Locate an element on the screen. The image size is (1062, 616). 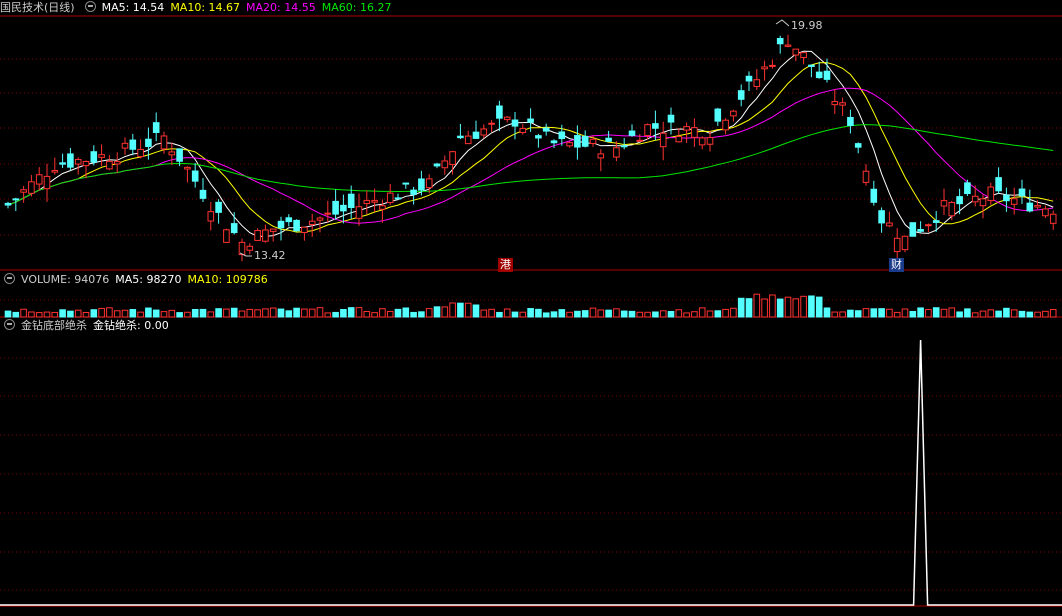
ma10-readout: MA10: 14.67 is located at coordinates (205, 7).